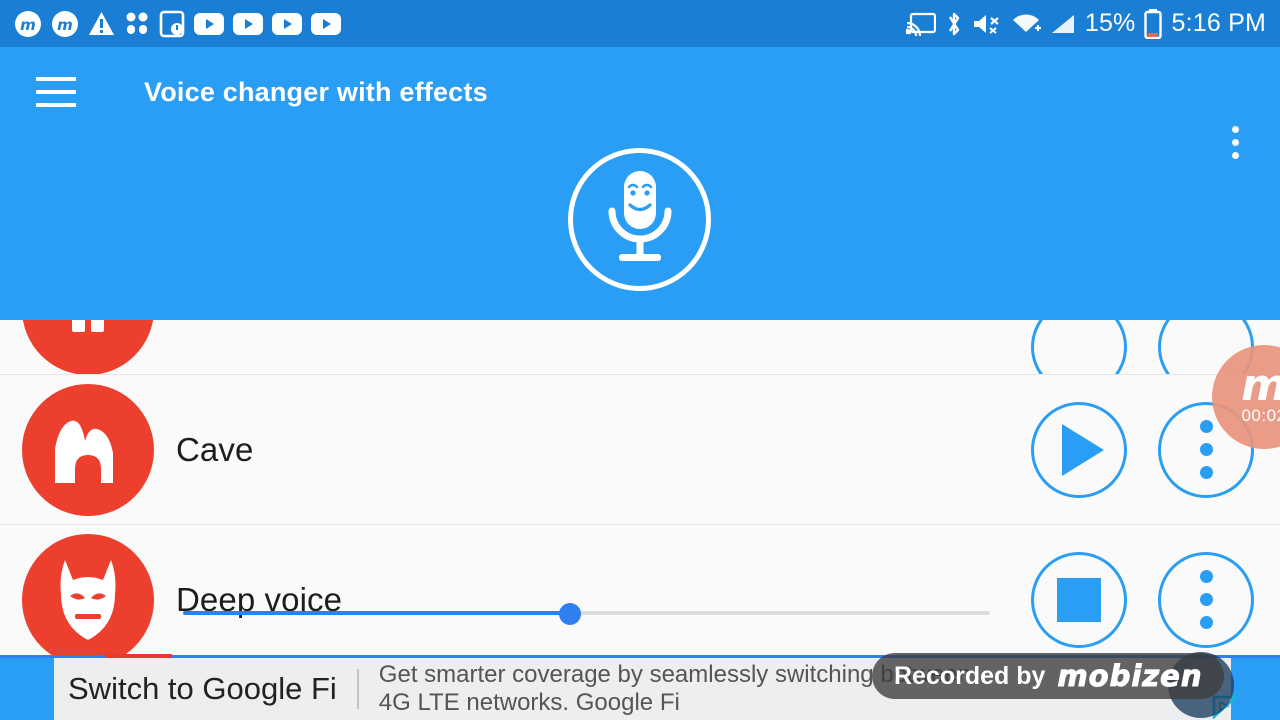  What do you see at coordinates (570, 614) in the screenshot?
I see `slider-thumb` at bounding box center [570, 614].